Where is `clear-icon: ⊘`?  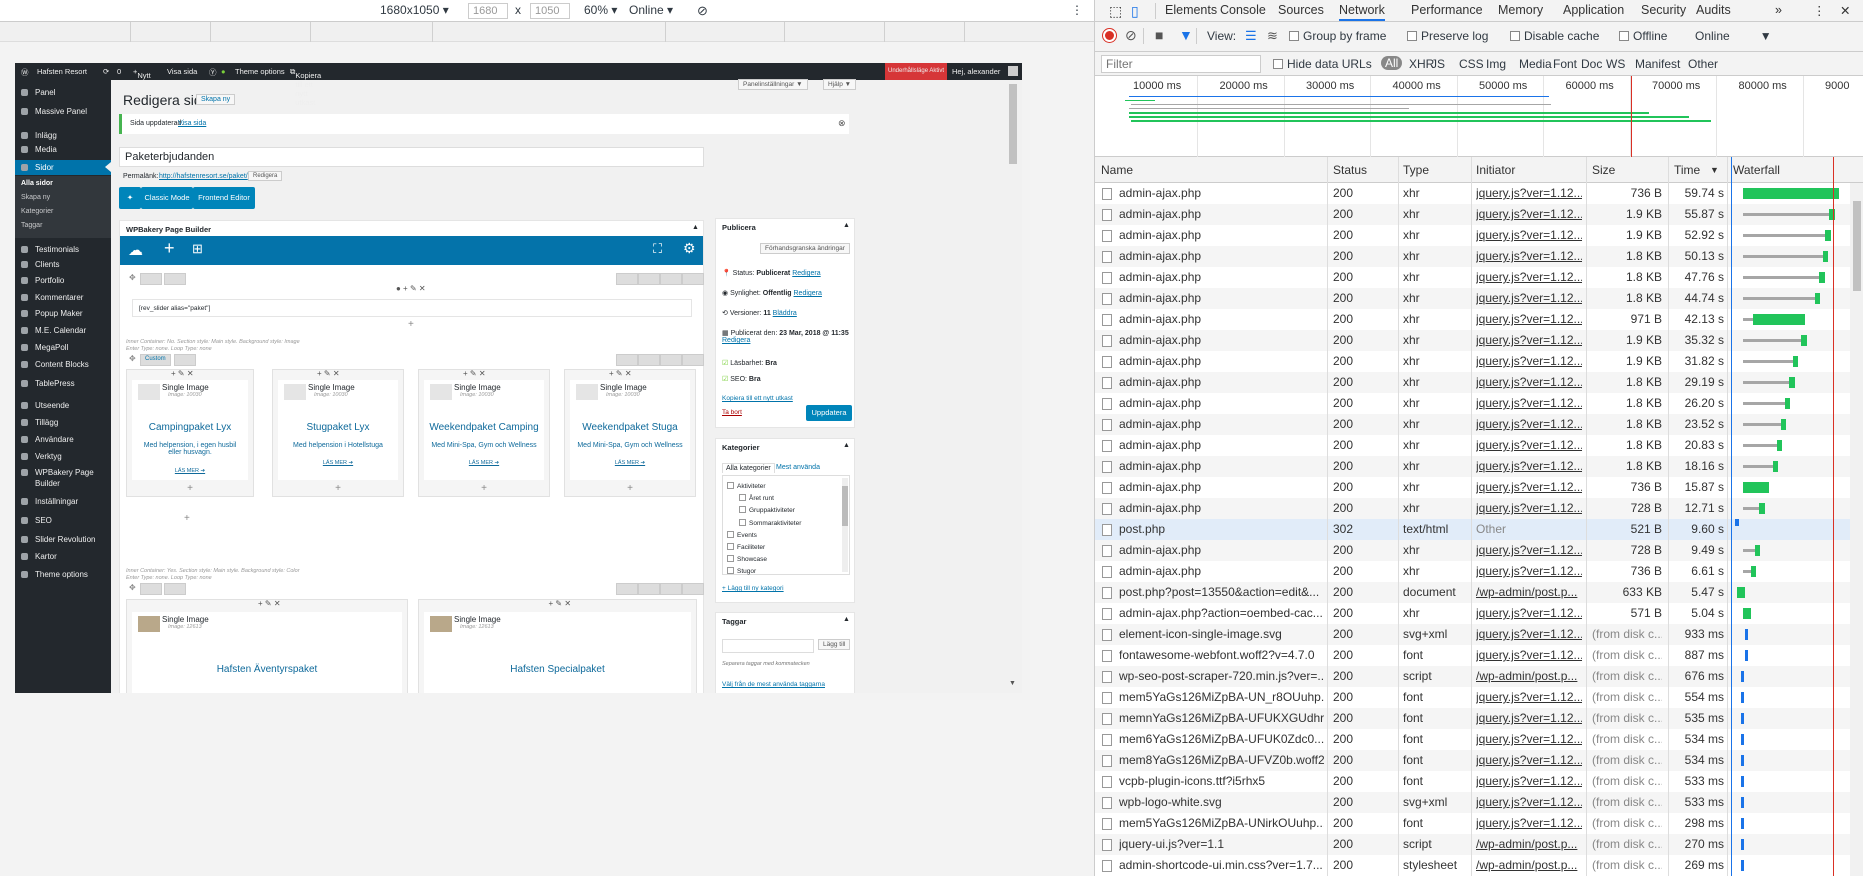 clear-icon: ⊘ is located at coordinates (1131, 35).